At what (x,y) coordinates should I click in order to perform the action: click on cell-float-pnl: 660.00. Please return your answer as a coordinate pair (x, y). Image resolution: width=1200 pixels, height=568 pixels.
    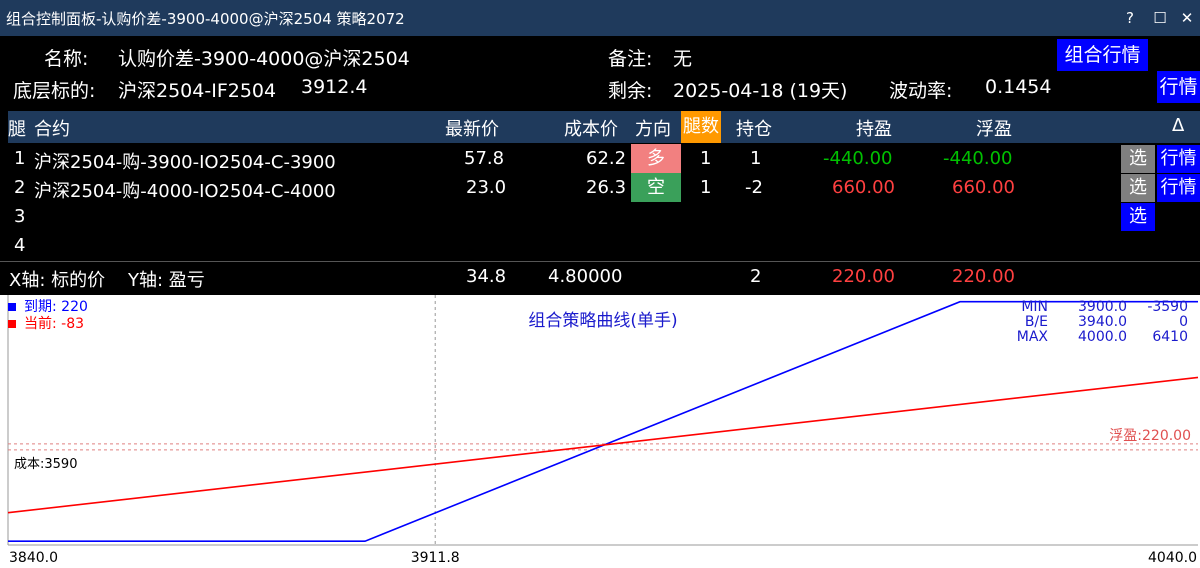
    Looking at the image, I should click on (983, 187).